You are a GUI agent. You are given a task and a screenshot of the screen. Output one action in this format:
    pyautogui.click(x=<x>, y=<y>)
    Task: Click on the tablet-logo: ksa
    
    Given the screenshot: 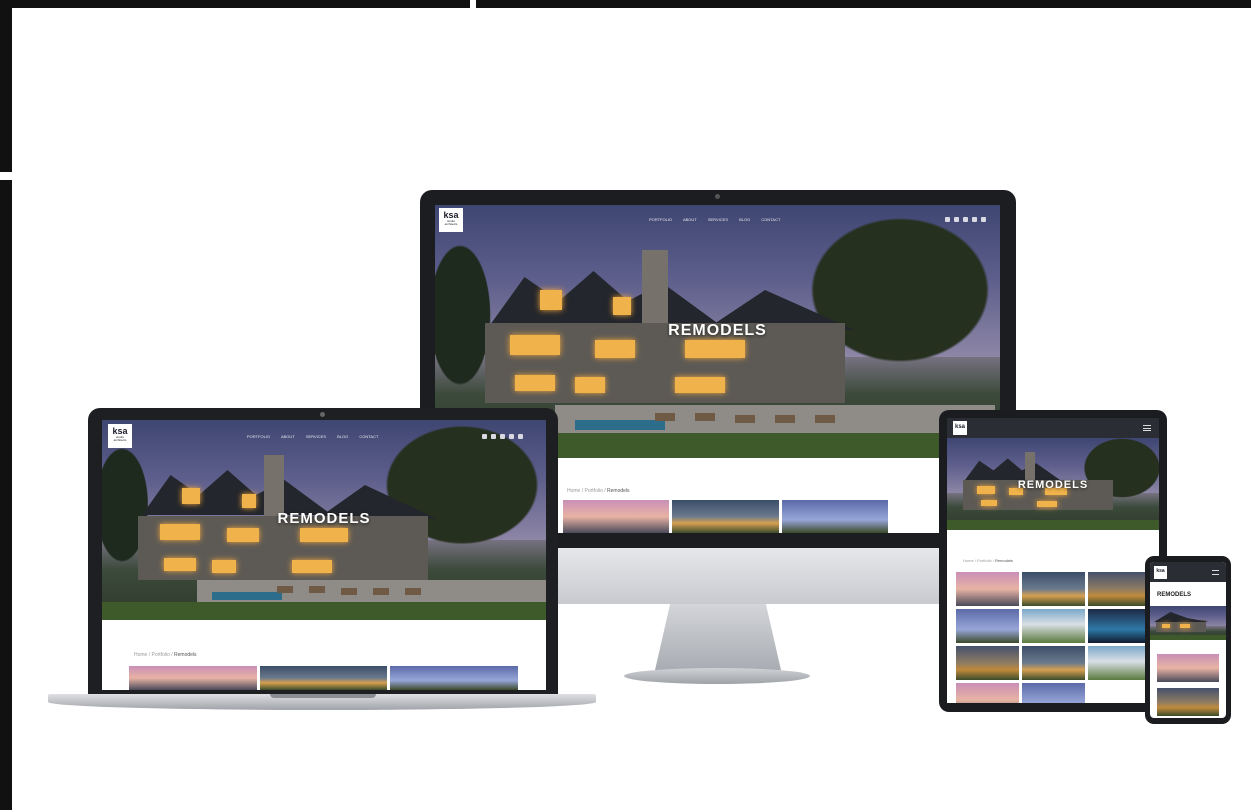 What is the action you would take?
    pyautogui.click(x=960, y=428)
    